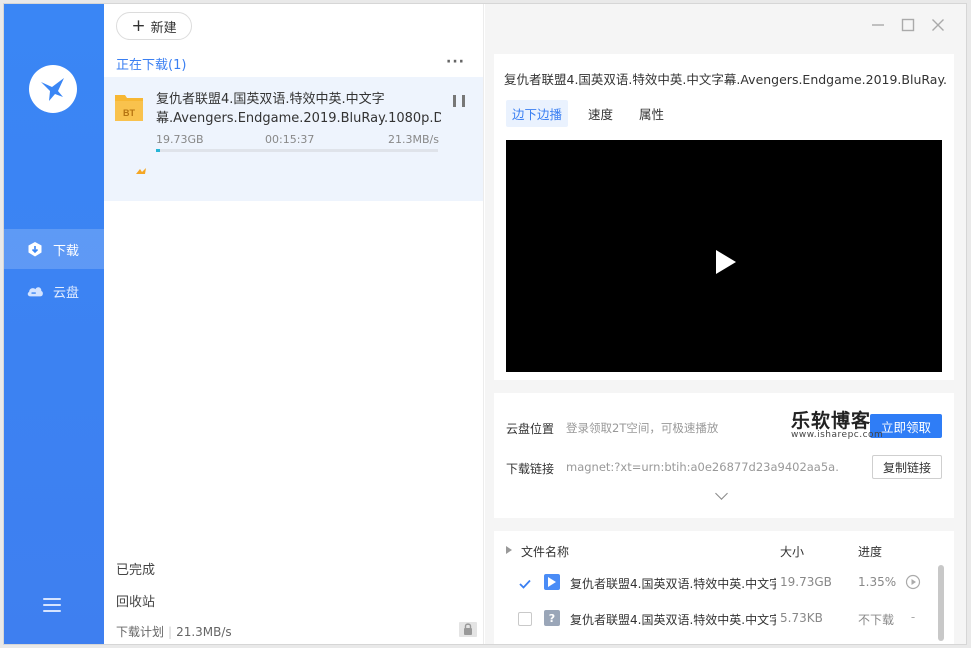  What do you see at coordinates (908, 25) in the screenshot?
I see `maximize-icon` at bounding box center [908, 25].